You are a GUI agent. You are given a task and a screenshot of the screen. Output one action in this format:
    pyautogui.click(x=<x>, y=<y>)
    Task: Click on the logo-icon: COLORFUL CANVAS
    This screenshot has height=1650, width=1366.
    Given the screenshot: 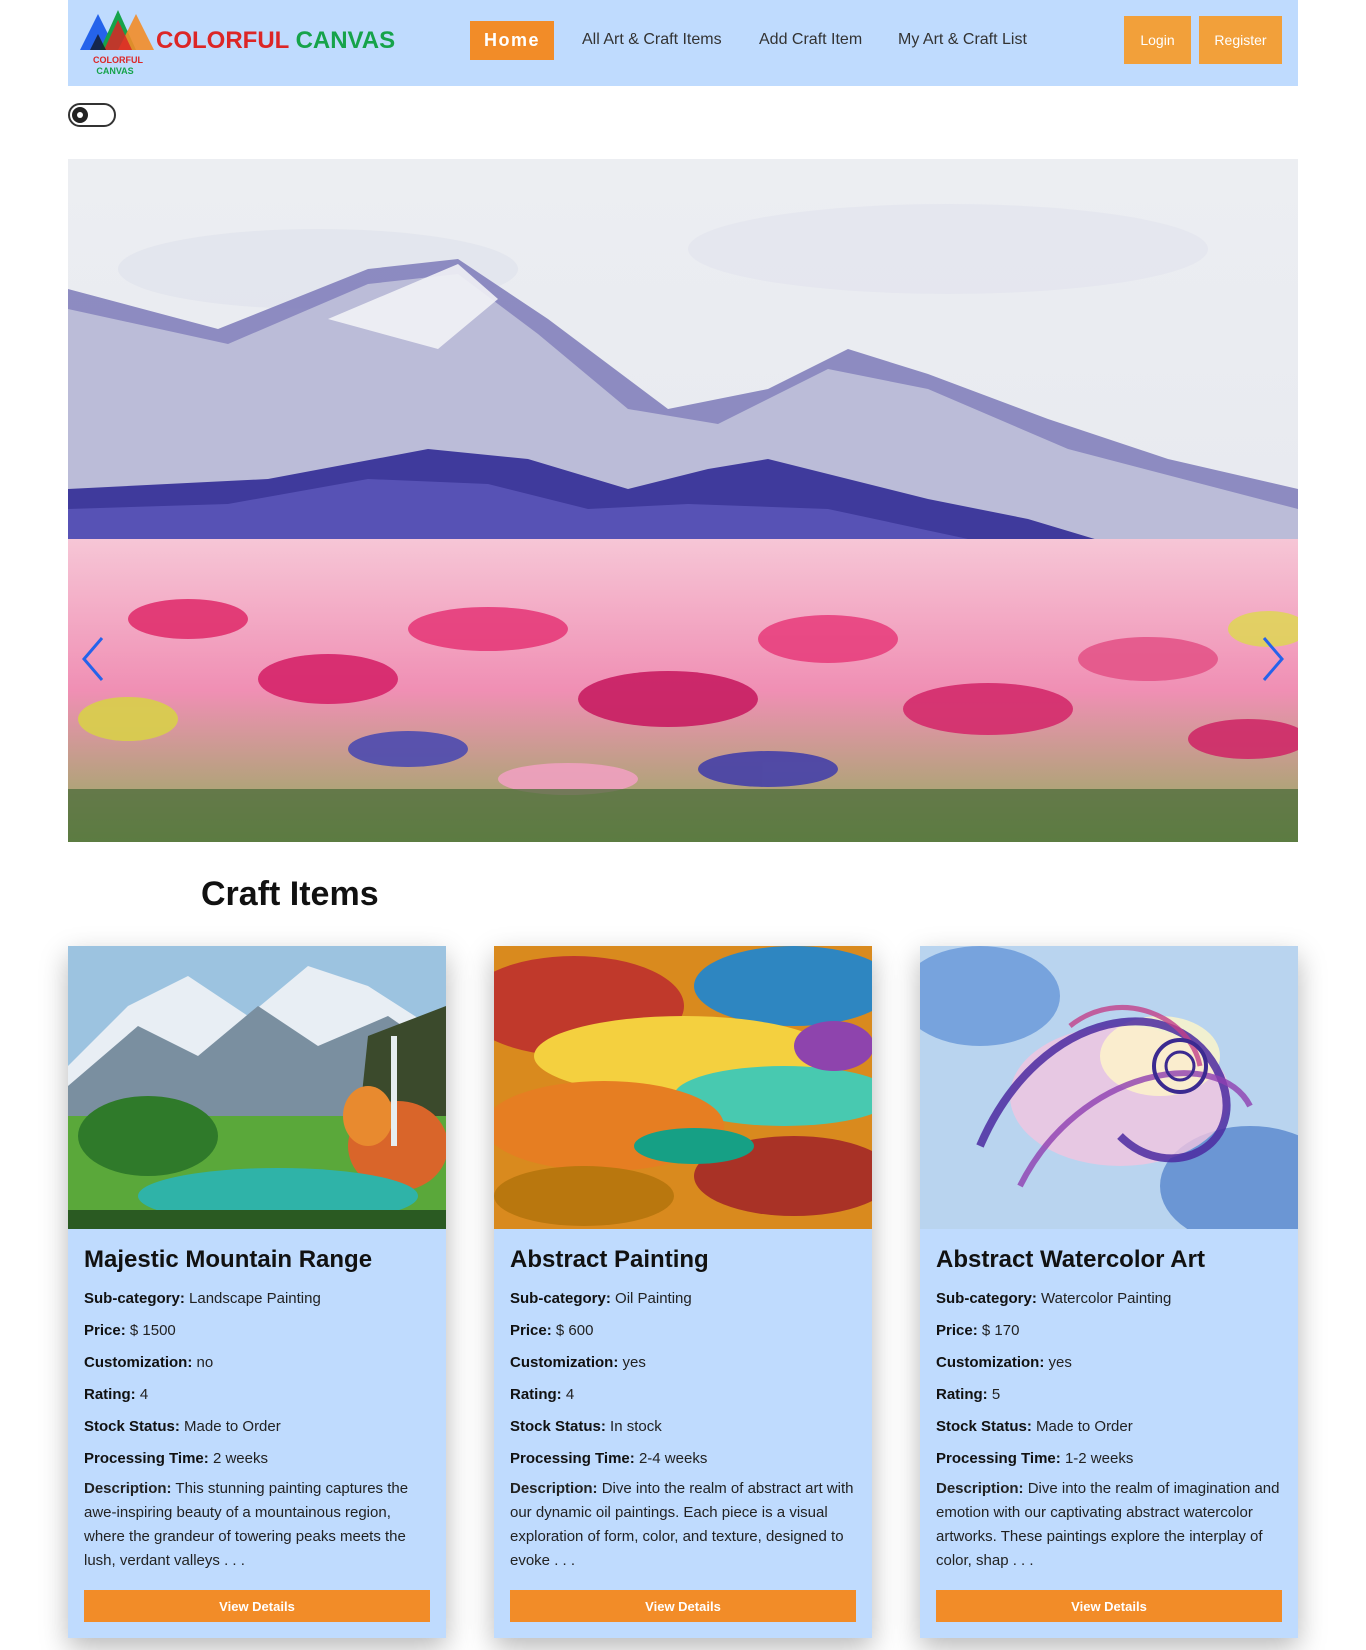 What is the action you would take?
    pyautogui.click(x=117, y=43)
    